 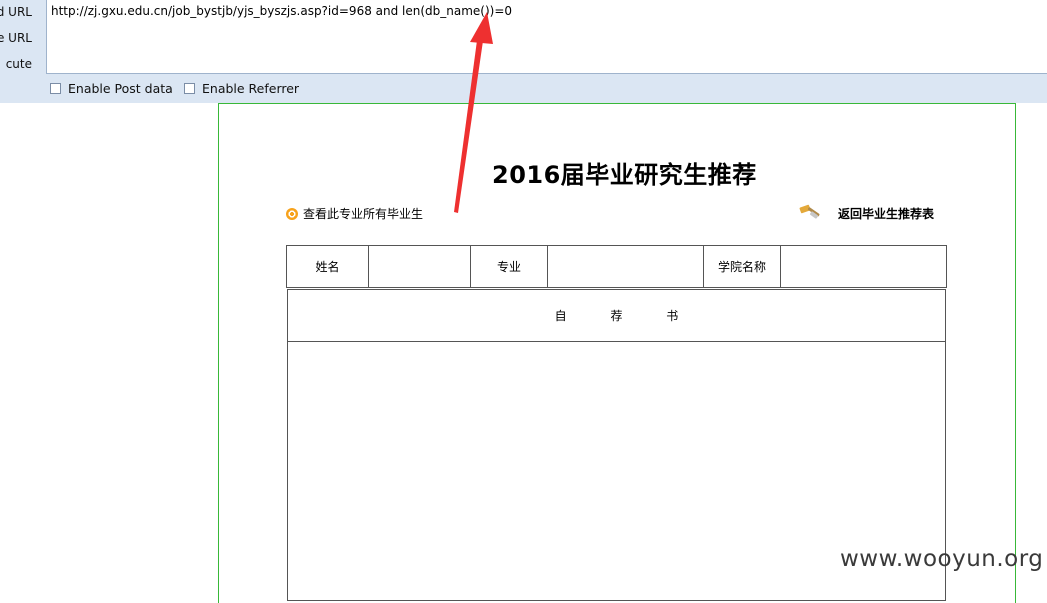 What do you see at coordinates (327, 266) in the screenshot?
I see `name-label-cell: 姓名` at bounding box center [327, 266].